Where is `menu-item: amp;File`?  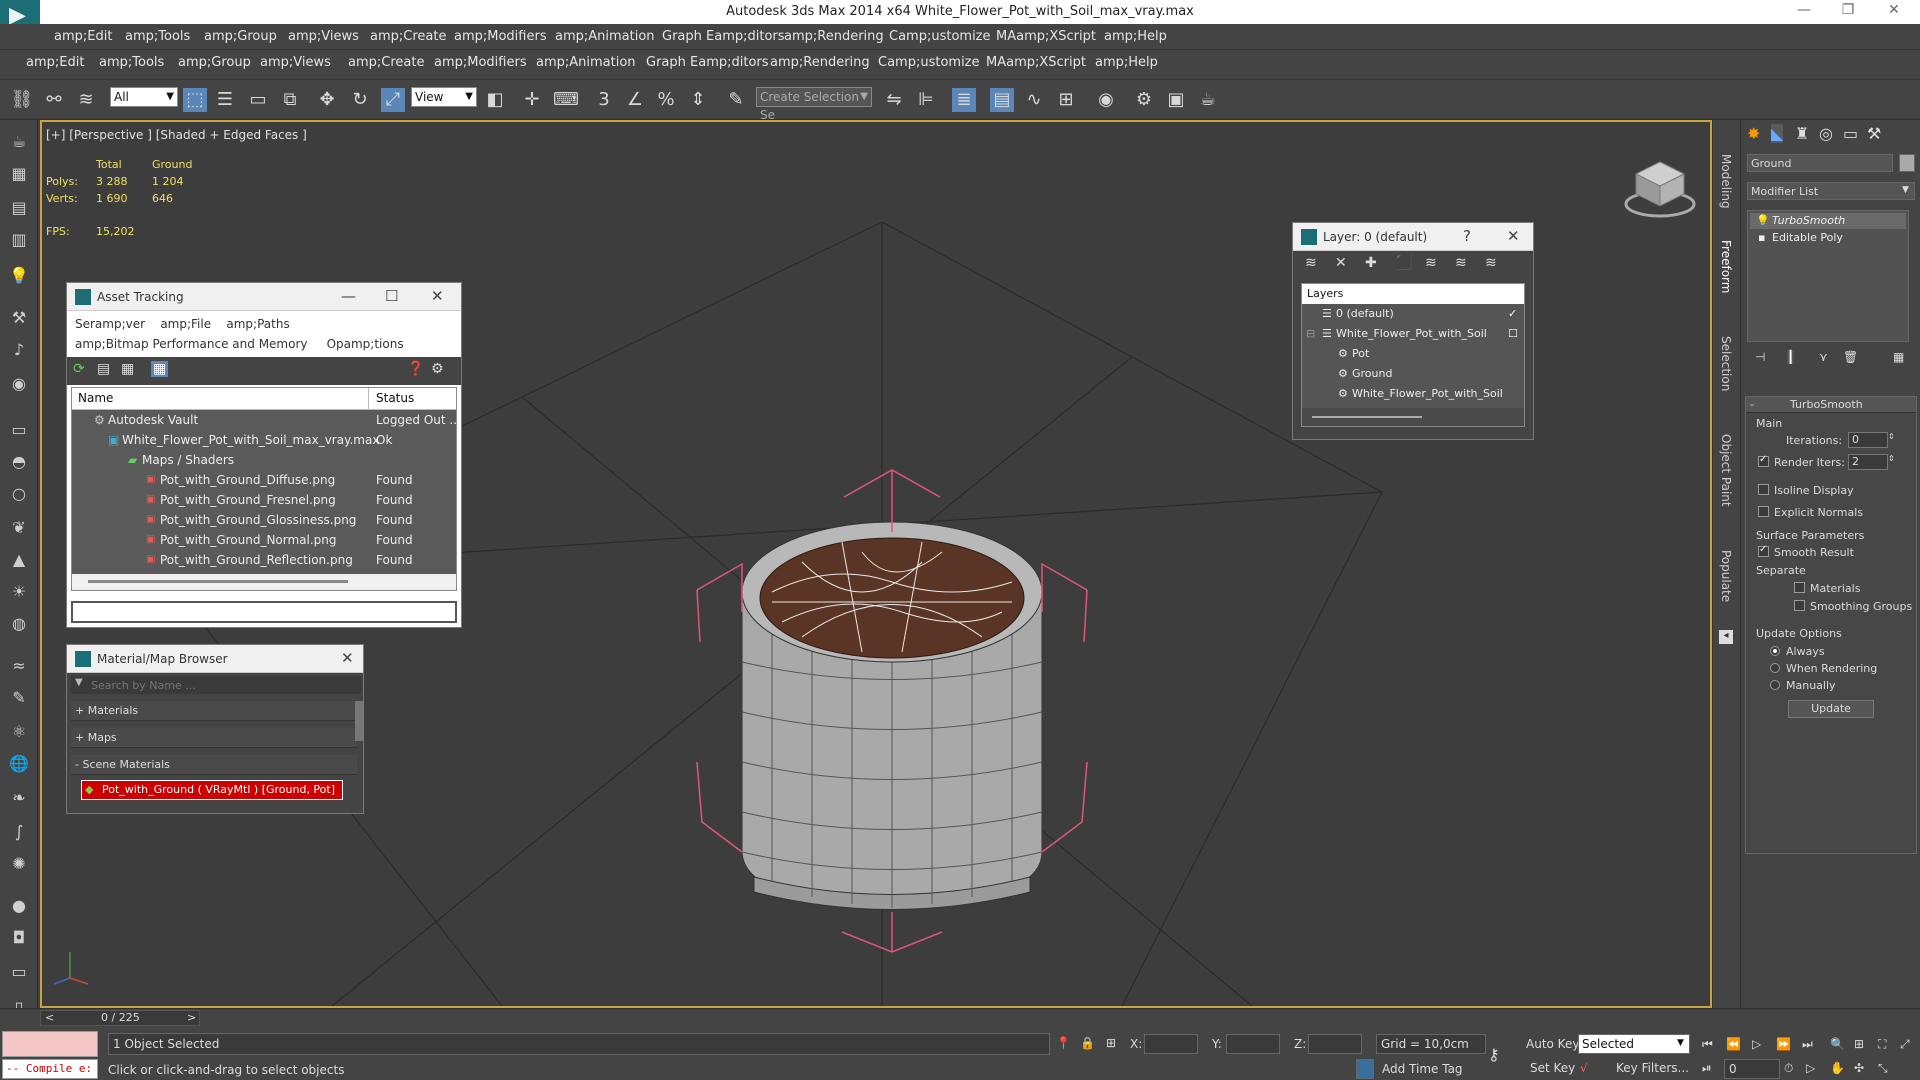 menu-item: amp;File is located at coordinates (185, 324).